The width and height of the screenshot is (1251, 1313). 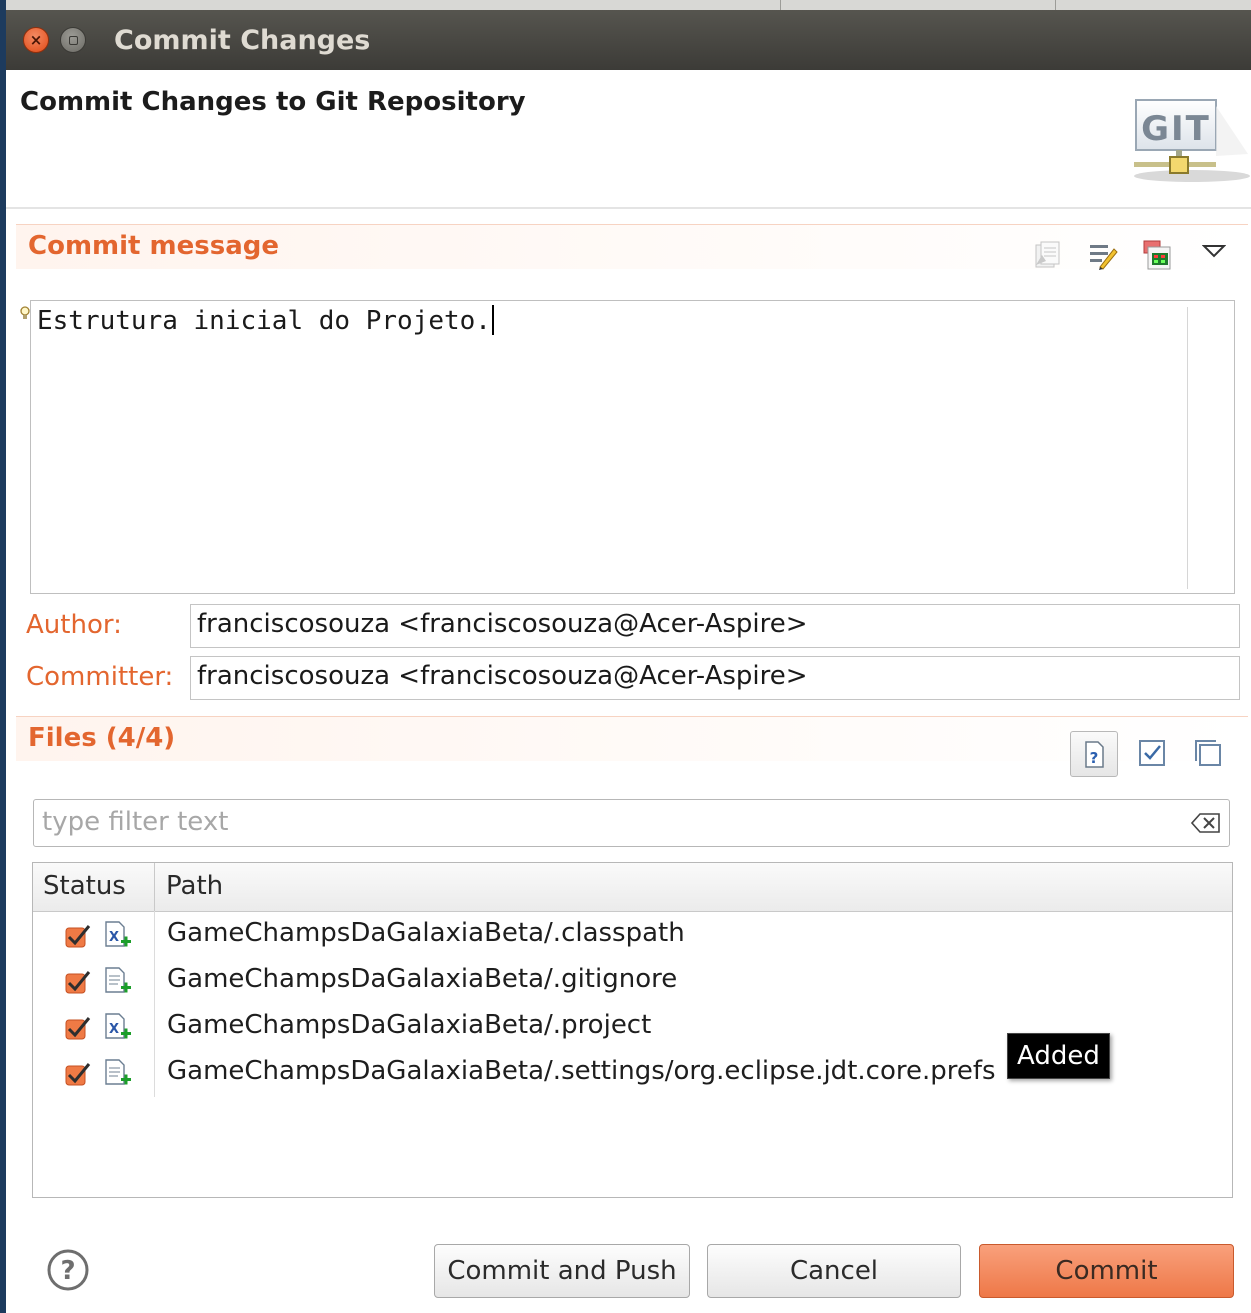 I want to click on desktop-background-top, so click(x=625, y=5).